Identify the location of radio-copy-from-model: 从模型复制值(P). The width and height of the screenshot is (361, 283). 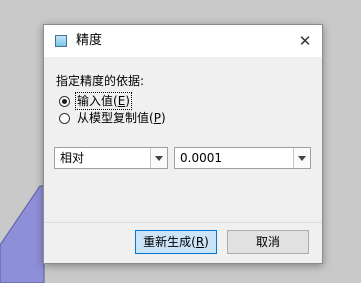
(113, 118).